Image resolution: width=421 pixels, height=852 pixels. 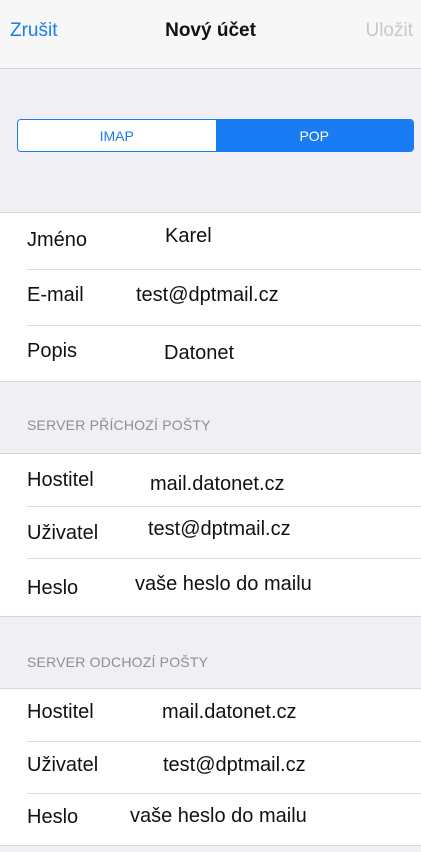 I want to click on navigation-bar: Zrušit Nový účet Uložit, so click(x=210, y=34).